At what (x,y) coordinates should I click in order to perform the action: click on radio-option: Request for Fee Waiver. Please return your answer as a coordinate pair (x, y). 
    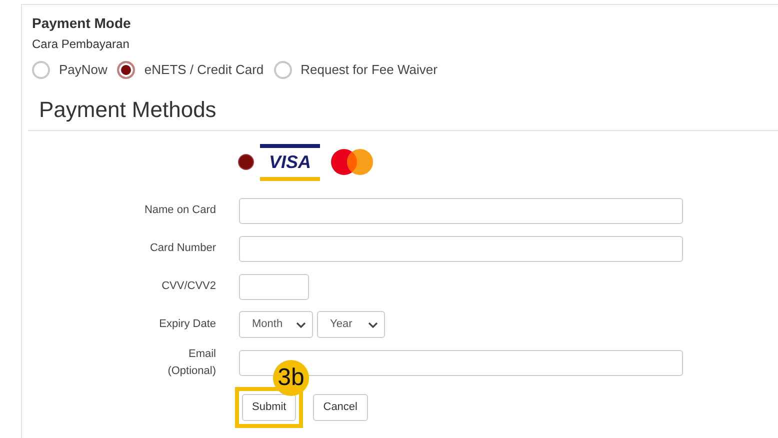
    Looking at the image, I should click on (356, 70).